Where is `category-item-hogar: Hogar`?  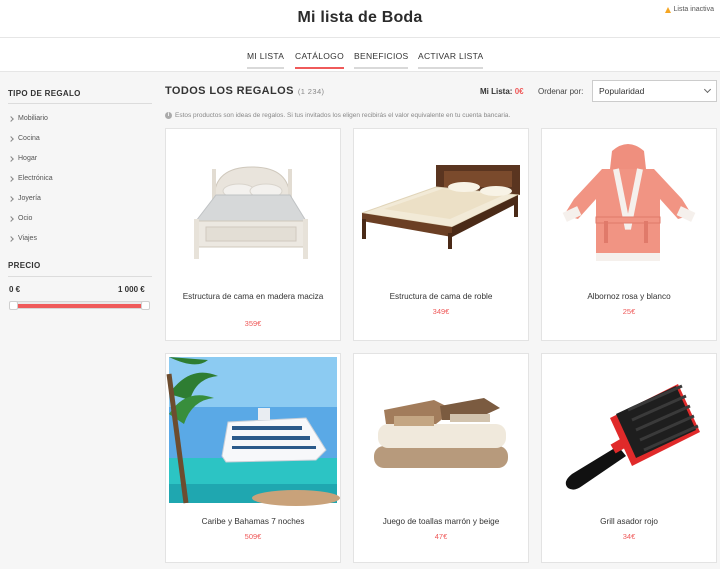
category-item-hogar: Hogar is located at coordinates (23, 158).